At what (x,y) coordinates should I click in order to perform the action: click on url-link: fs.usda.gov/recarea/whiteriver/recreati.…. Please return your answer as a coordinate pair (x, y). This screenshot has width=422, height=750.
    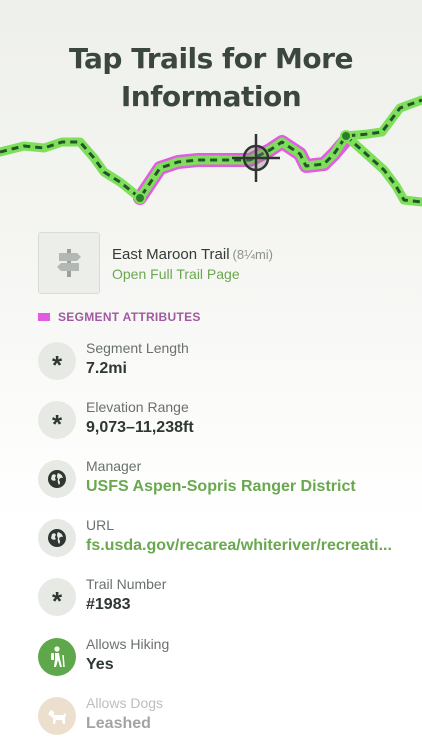
    Looking at the image, I should click on (239, 546).